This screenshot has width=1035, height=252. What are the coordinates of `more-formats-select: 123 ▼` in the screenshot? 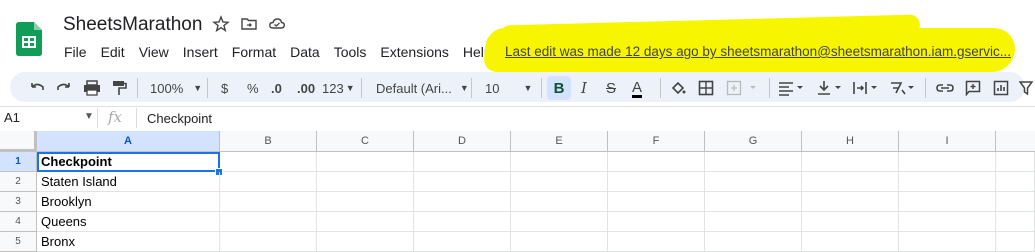 It's located at (338, 88).